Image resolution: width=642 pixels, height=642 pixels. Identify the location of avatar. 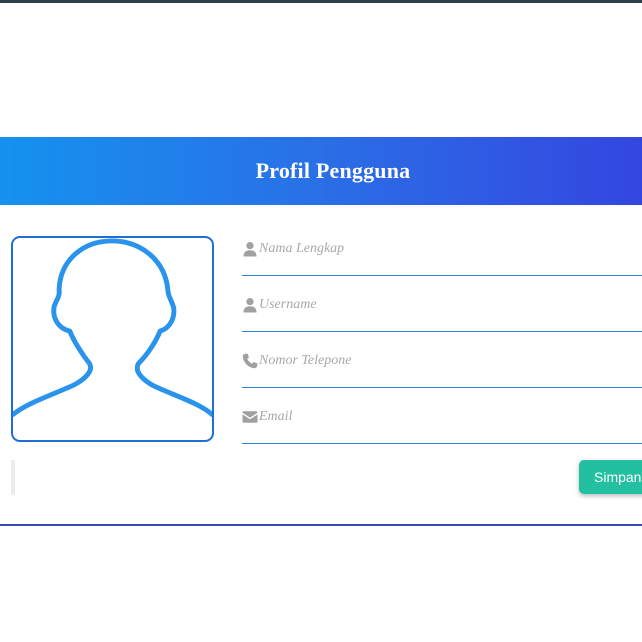
(112, 339).